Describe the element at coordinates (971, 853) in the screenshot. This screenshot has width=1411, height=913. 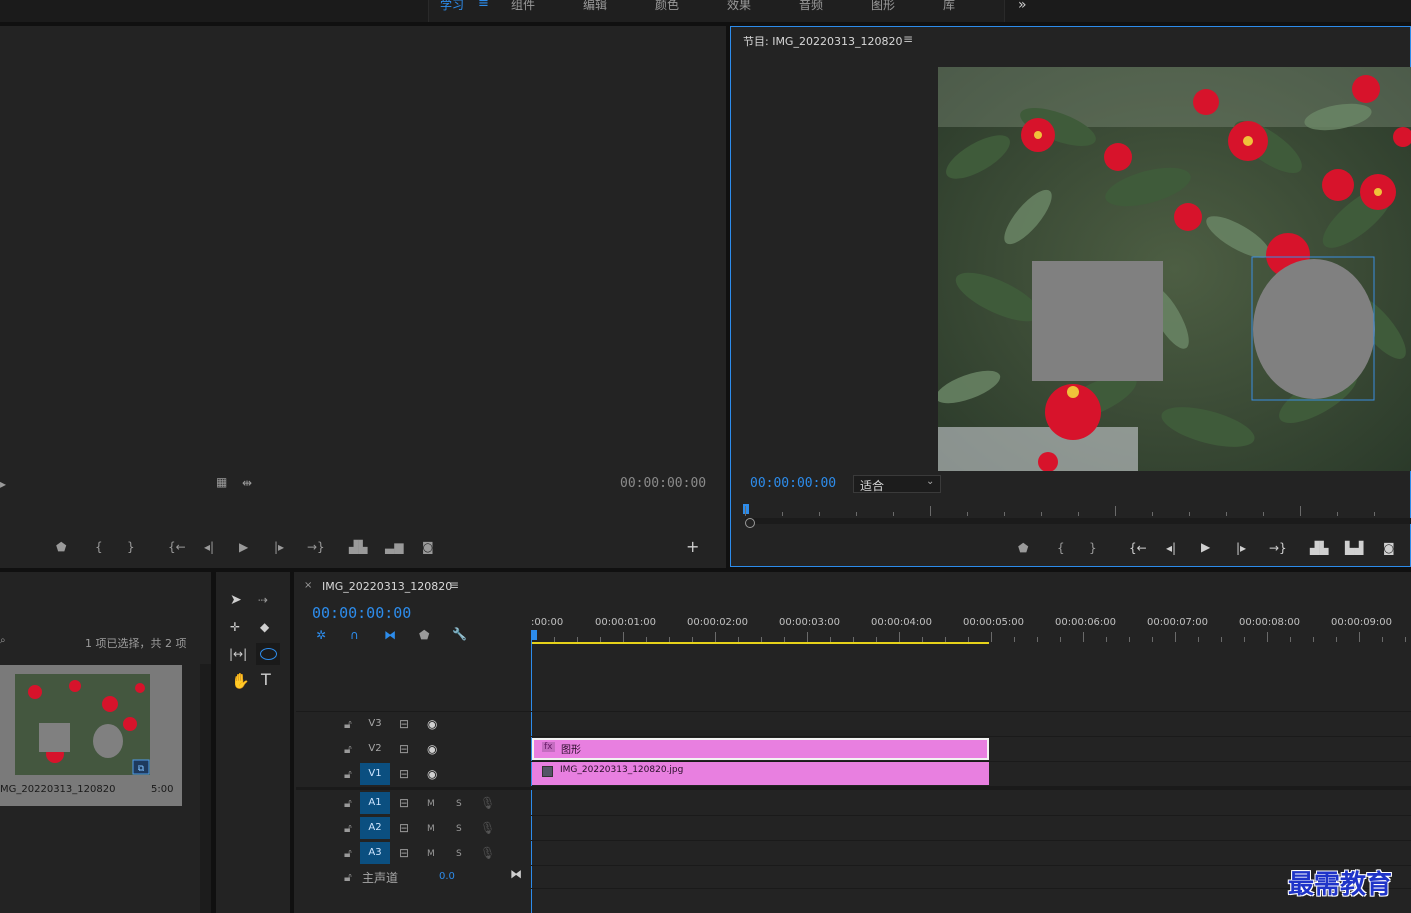
I see `track-lane-a3` at that location.